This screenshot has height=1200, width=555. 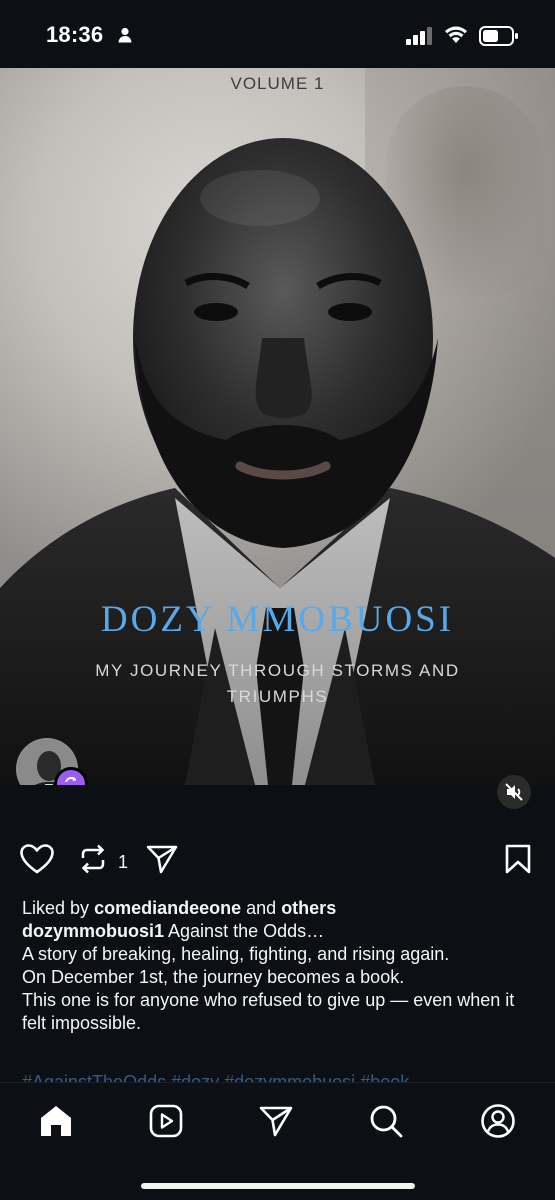 I want to click on nav-profile, so click(x=498, y=1121).